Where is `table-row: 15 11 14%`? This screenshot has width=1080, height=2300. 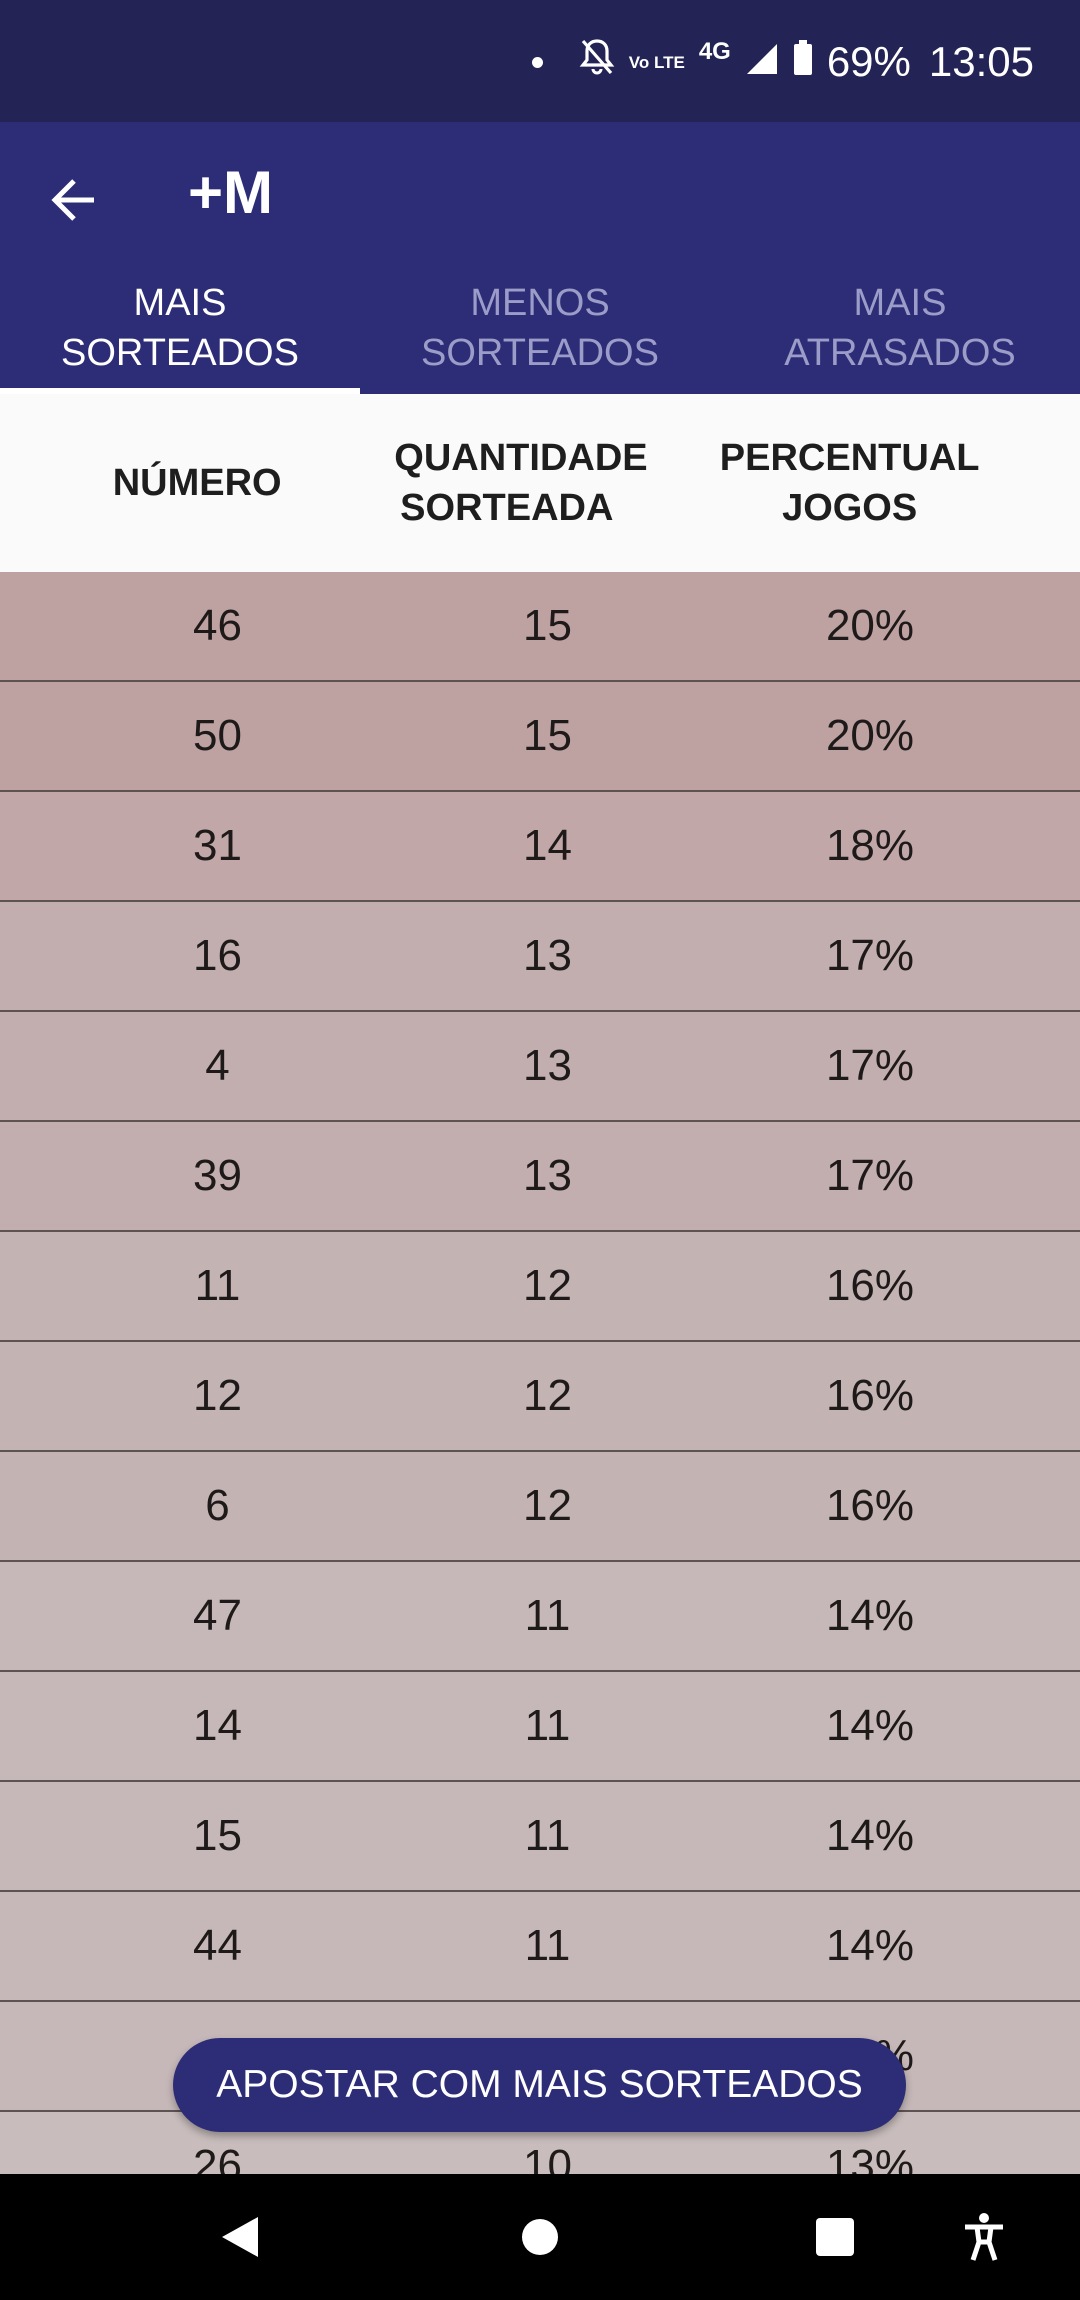 table-row: 15 11 14% is located at coordinates (540, 1837).